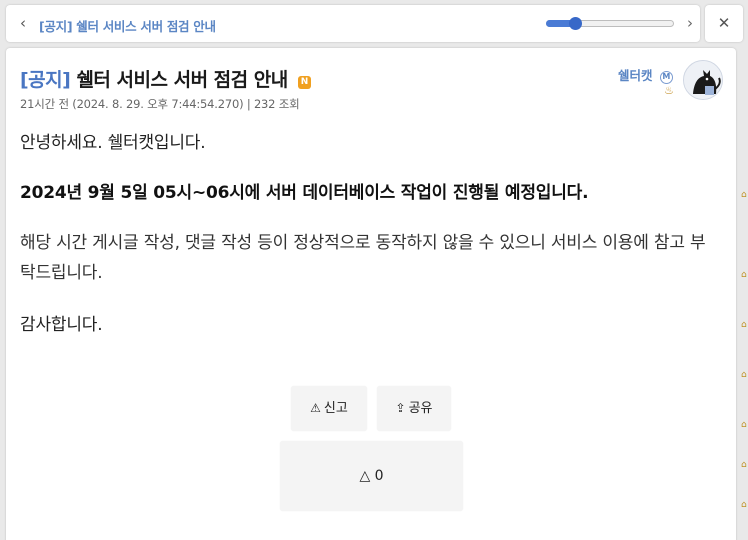 Image resolution: width=748 pixels, height=540 pixels. What do you see at coordinates (304, 82) in the screenshot?
I see `new-badge: N` at bounding box center [304, 82].